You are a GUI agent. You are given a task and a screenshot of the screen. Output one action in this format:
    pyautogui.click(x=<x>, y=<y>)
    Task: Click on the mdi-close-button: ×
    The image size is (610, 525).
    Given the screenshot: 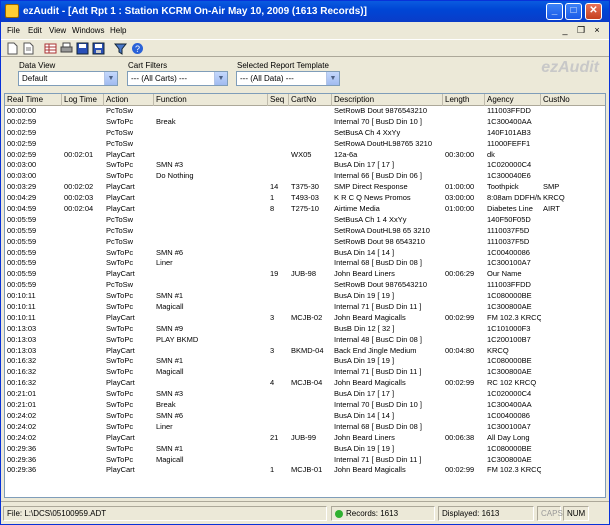 What is the action you would take?
    pyautogui.click(x=597, y=30)
    